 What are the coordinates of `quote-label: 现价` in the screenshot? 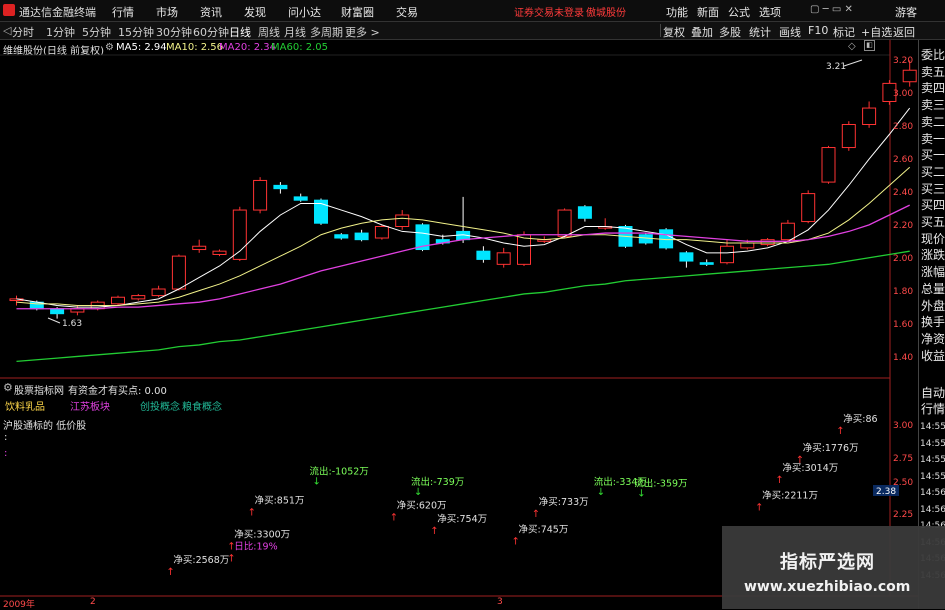 It's located at (933, 238).